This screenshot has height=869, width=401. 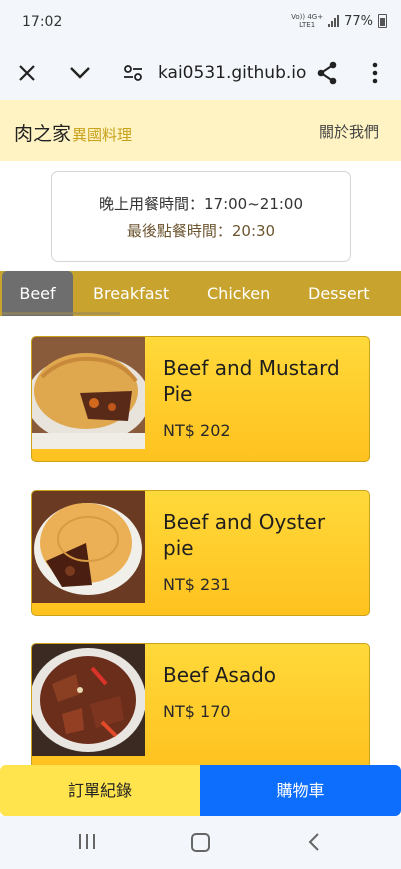 I want to click on dish-price: NT$ 202, so click(x=197, y=430).